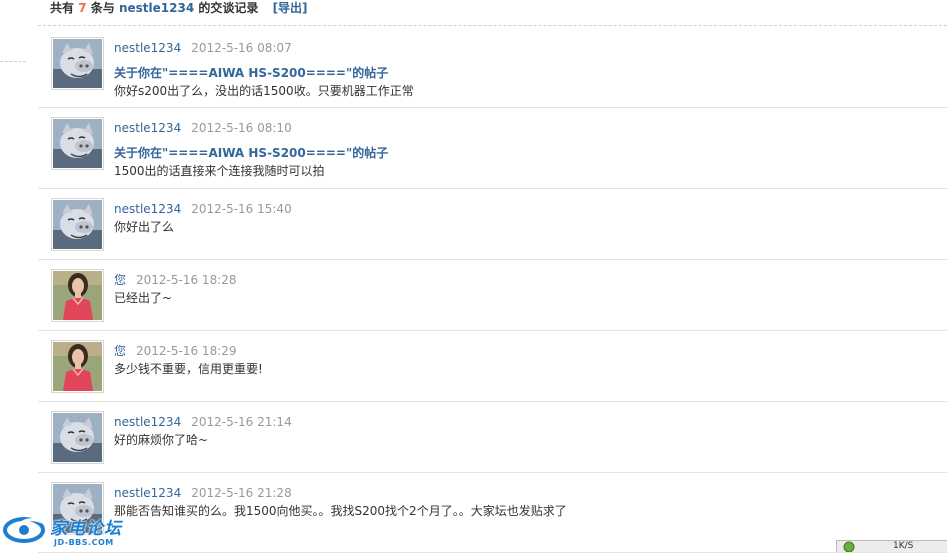 This screenshot has width=947, height=556. I want to click on watermark-url: JD-BBS.COM, so click(84, 542).